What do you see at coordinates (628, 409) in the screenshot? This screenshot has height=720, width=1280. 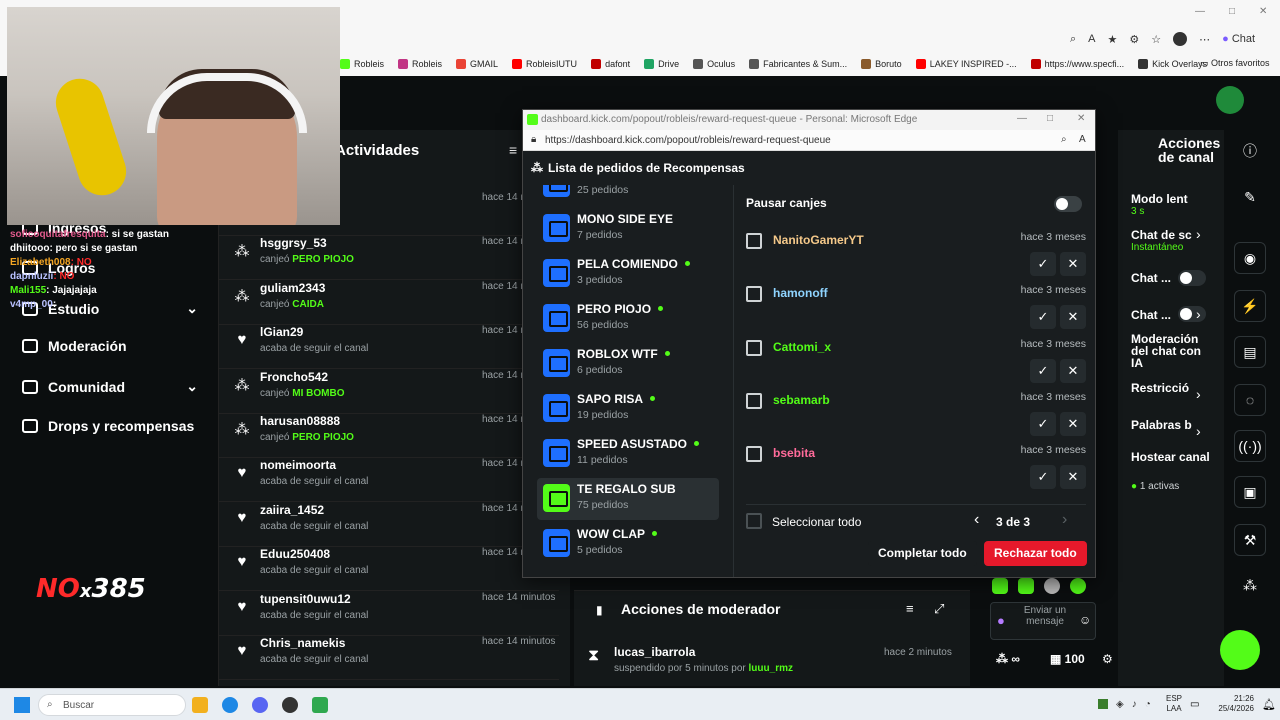 I see `reward-item: SAPO RISA 19 pedidos` at bounding box center [628, 409].